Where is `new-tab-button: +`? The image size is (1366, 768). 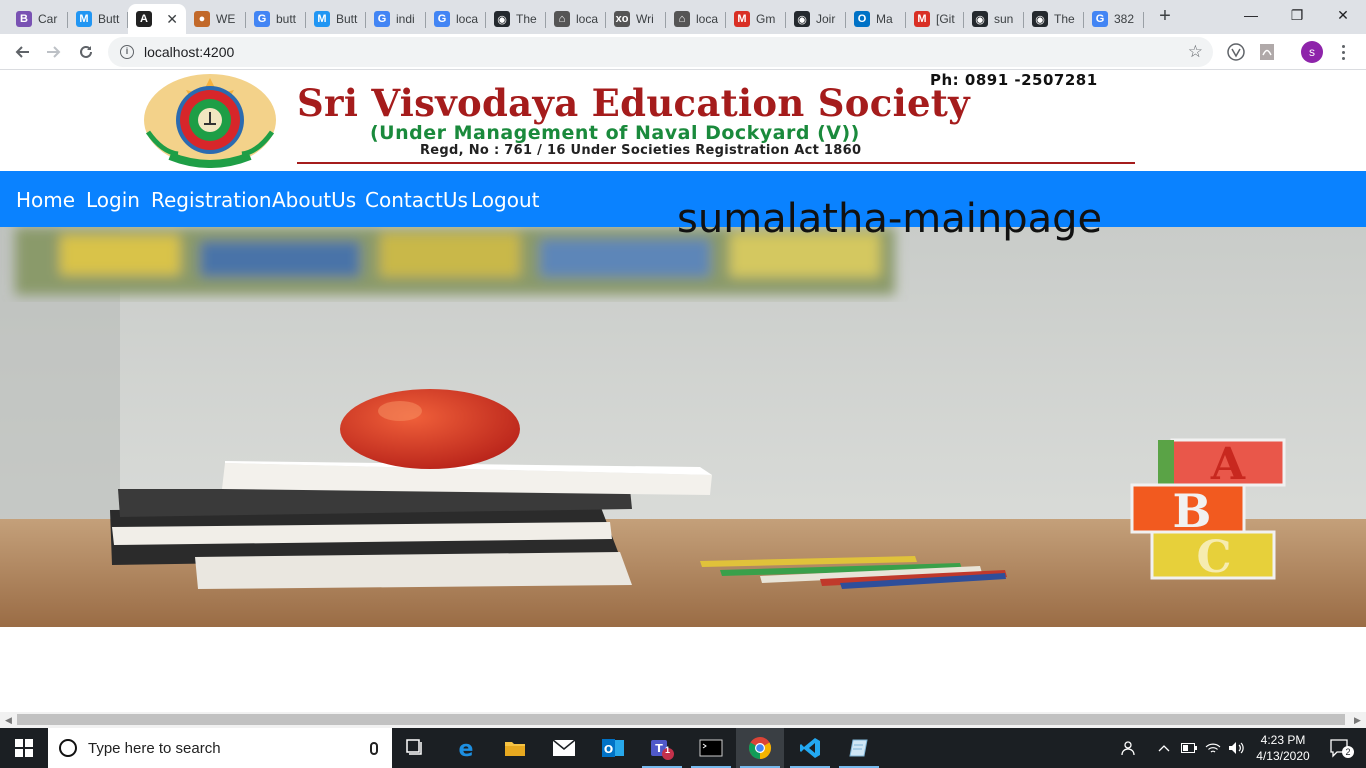 new-tab-button: + is located at coordinates (1165, 17).